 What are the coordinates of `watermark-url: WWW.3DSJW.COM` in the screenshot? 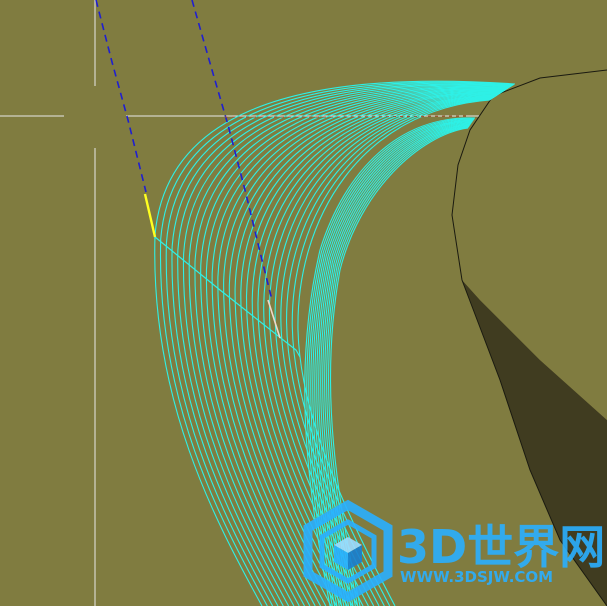 It's located at (476, 577).